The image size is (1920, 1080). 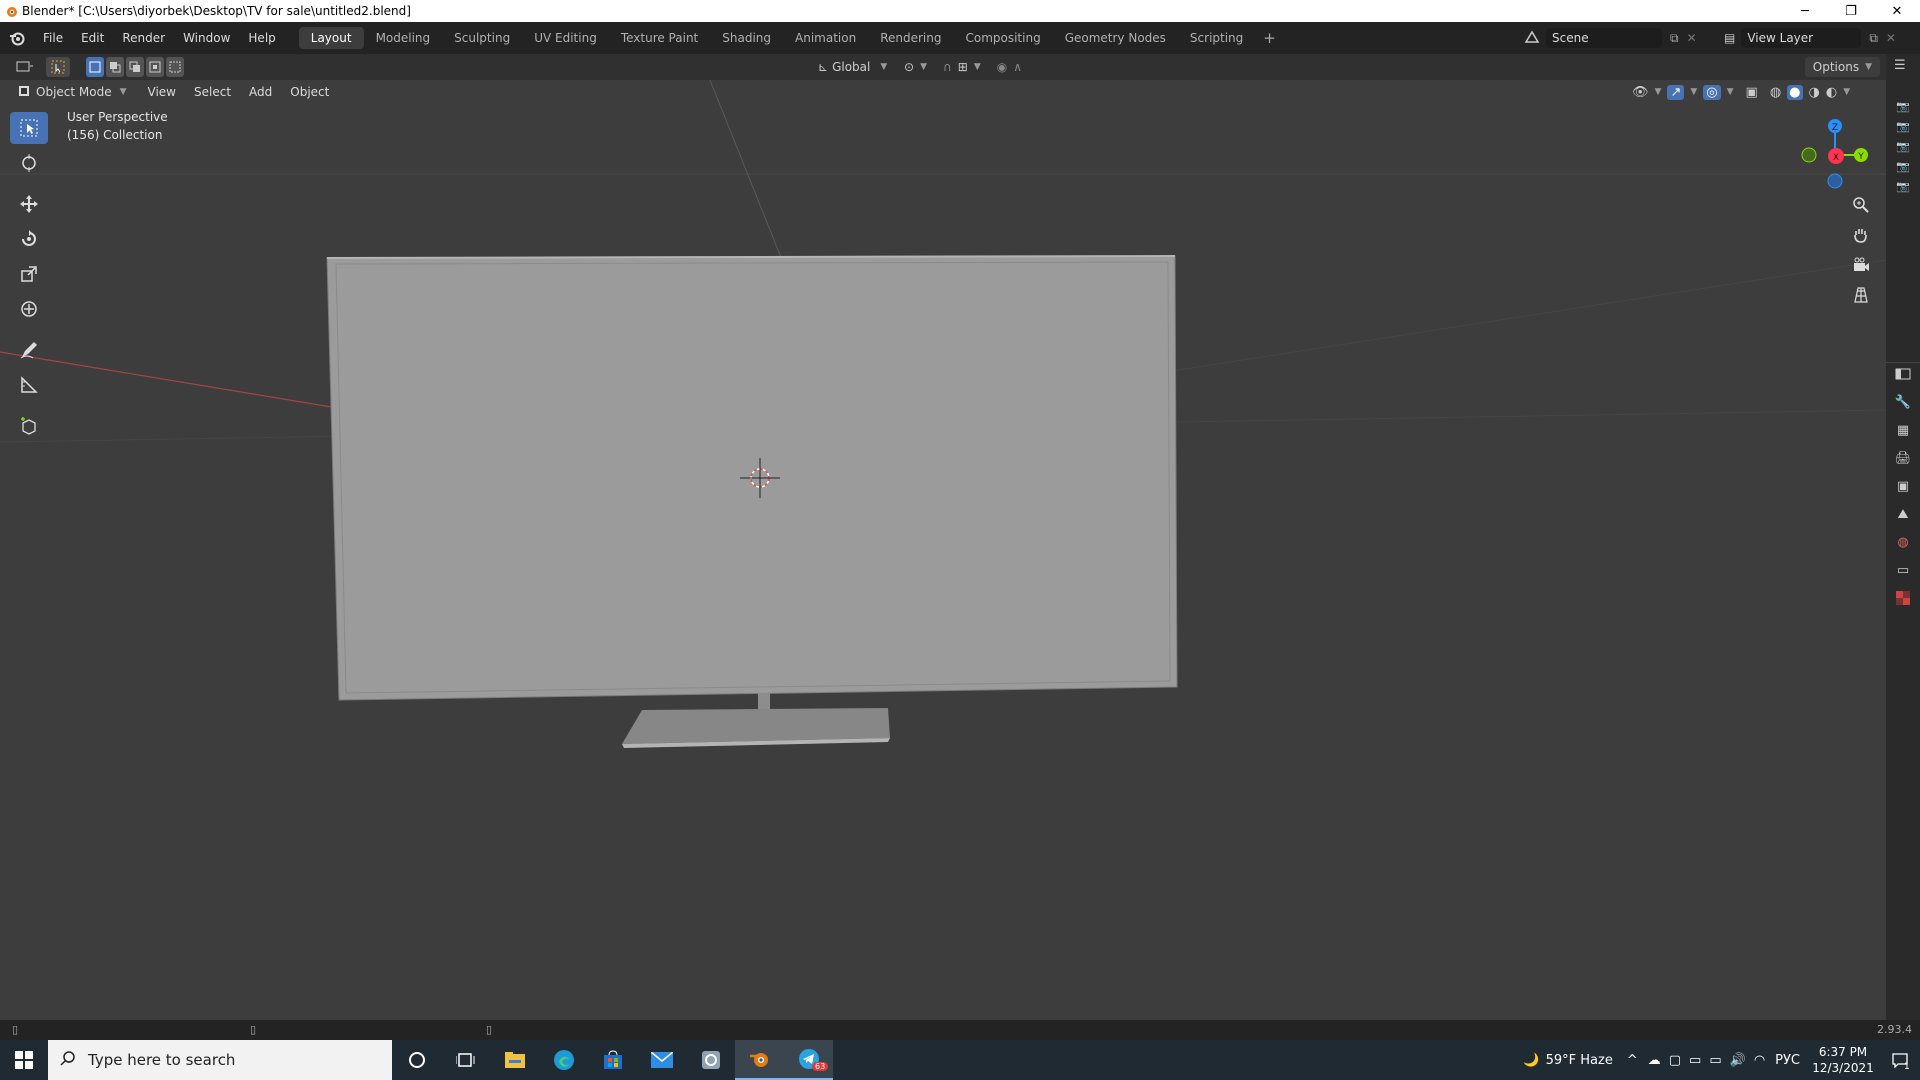 I want to click on texture-properties-icon, so click(x=1903, y=598).